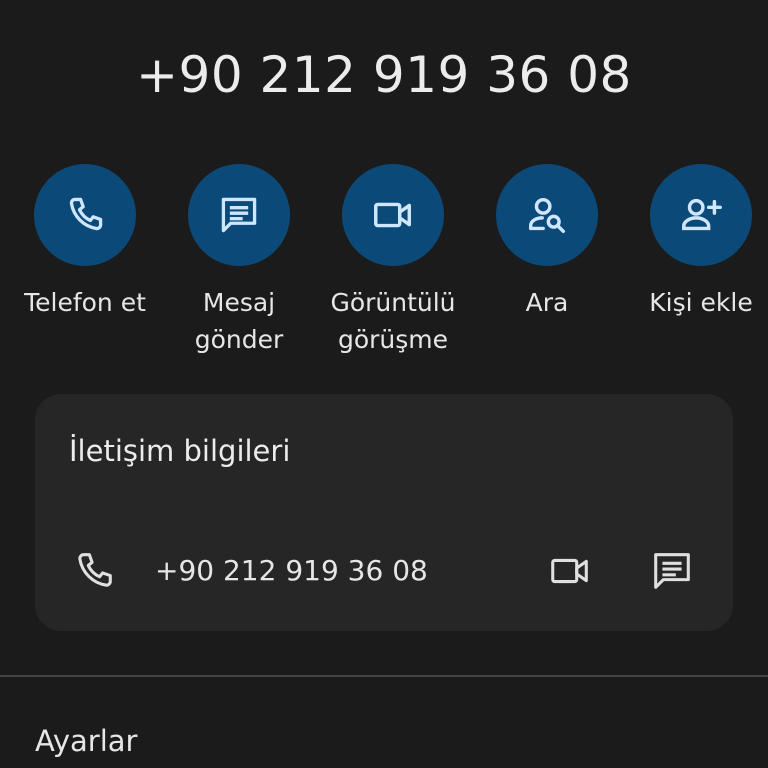 Image resolution: width=768 pixels, height=768 pixels. Describe the element at coordinates (384, 676) in the screenshot. I see `divider` at that location.